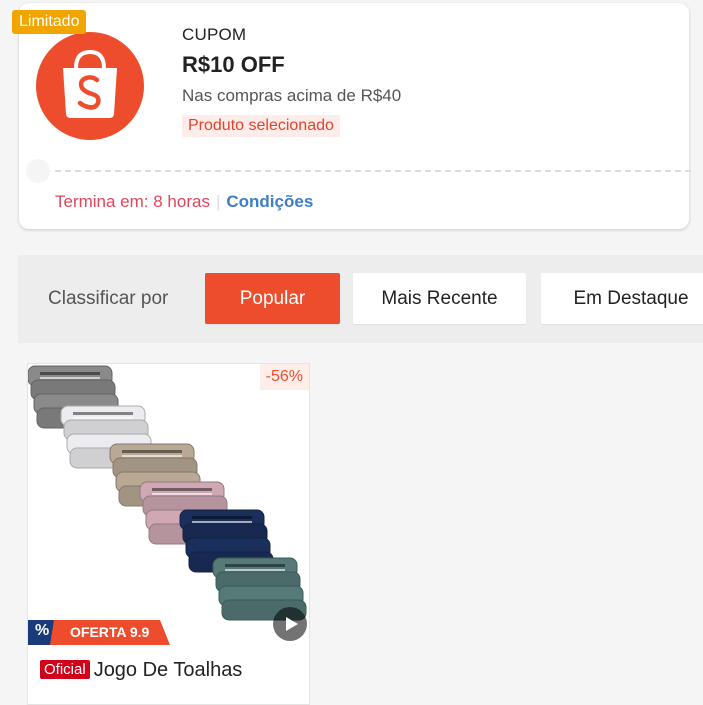 This screenshot has width=703, height=705. I want to click on limitado-badge: Limitado, so click(49, 22).